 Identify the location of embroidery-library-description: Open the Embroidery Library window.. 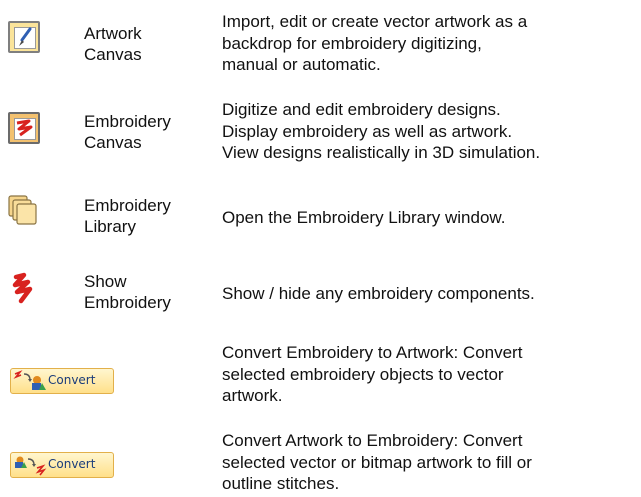
(364, 217).